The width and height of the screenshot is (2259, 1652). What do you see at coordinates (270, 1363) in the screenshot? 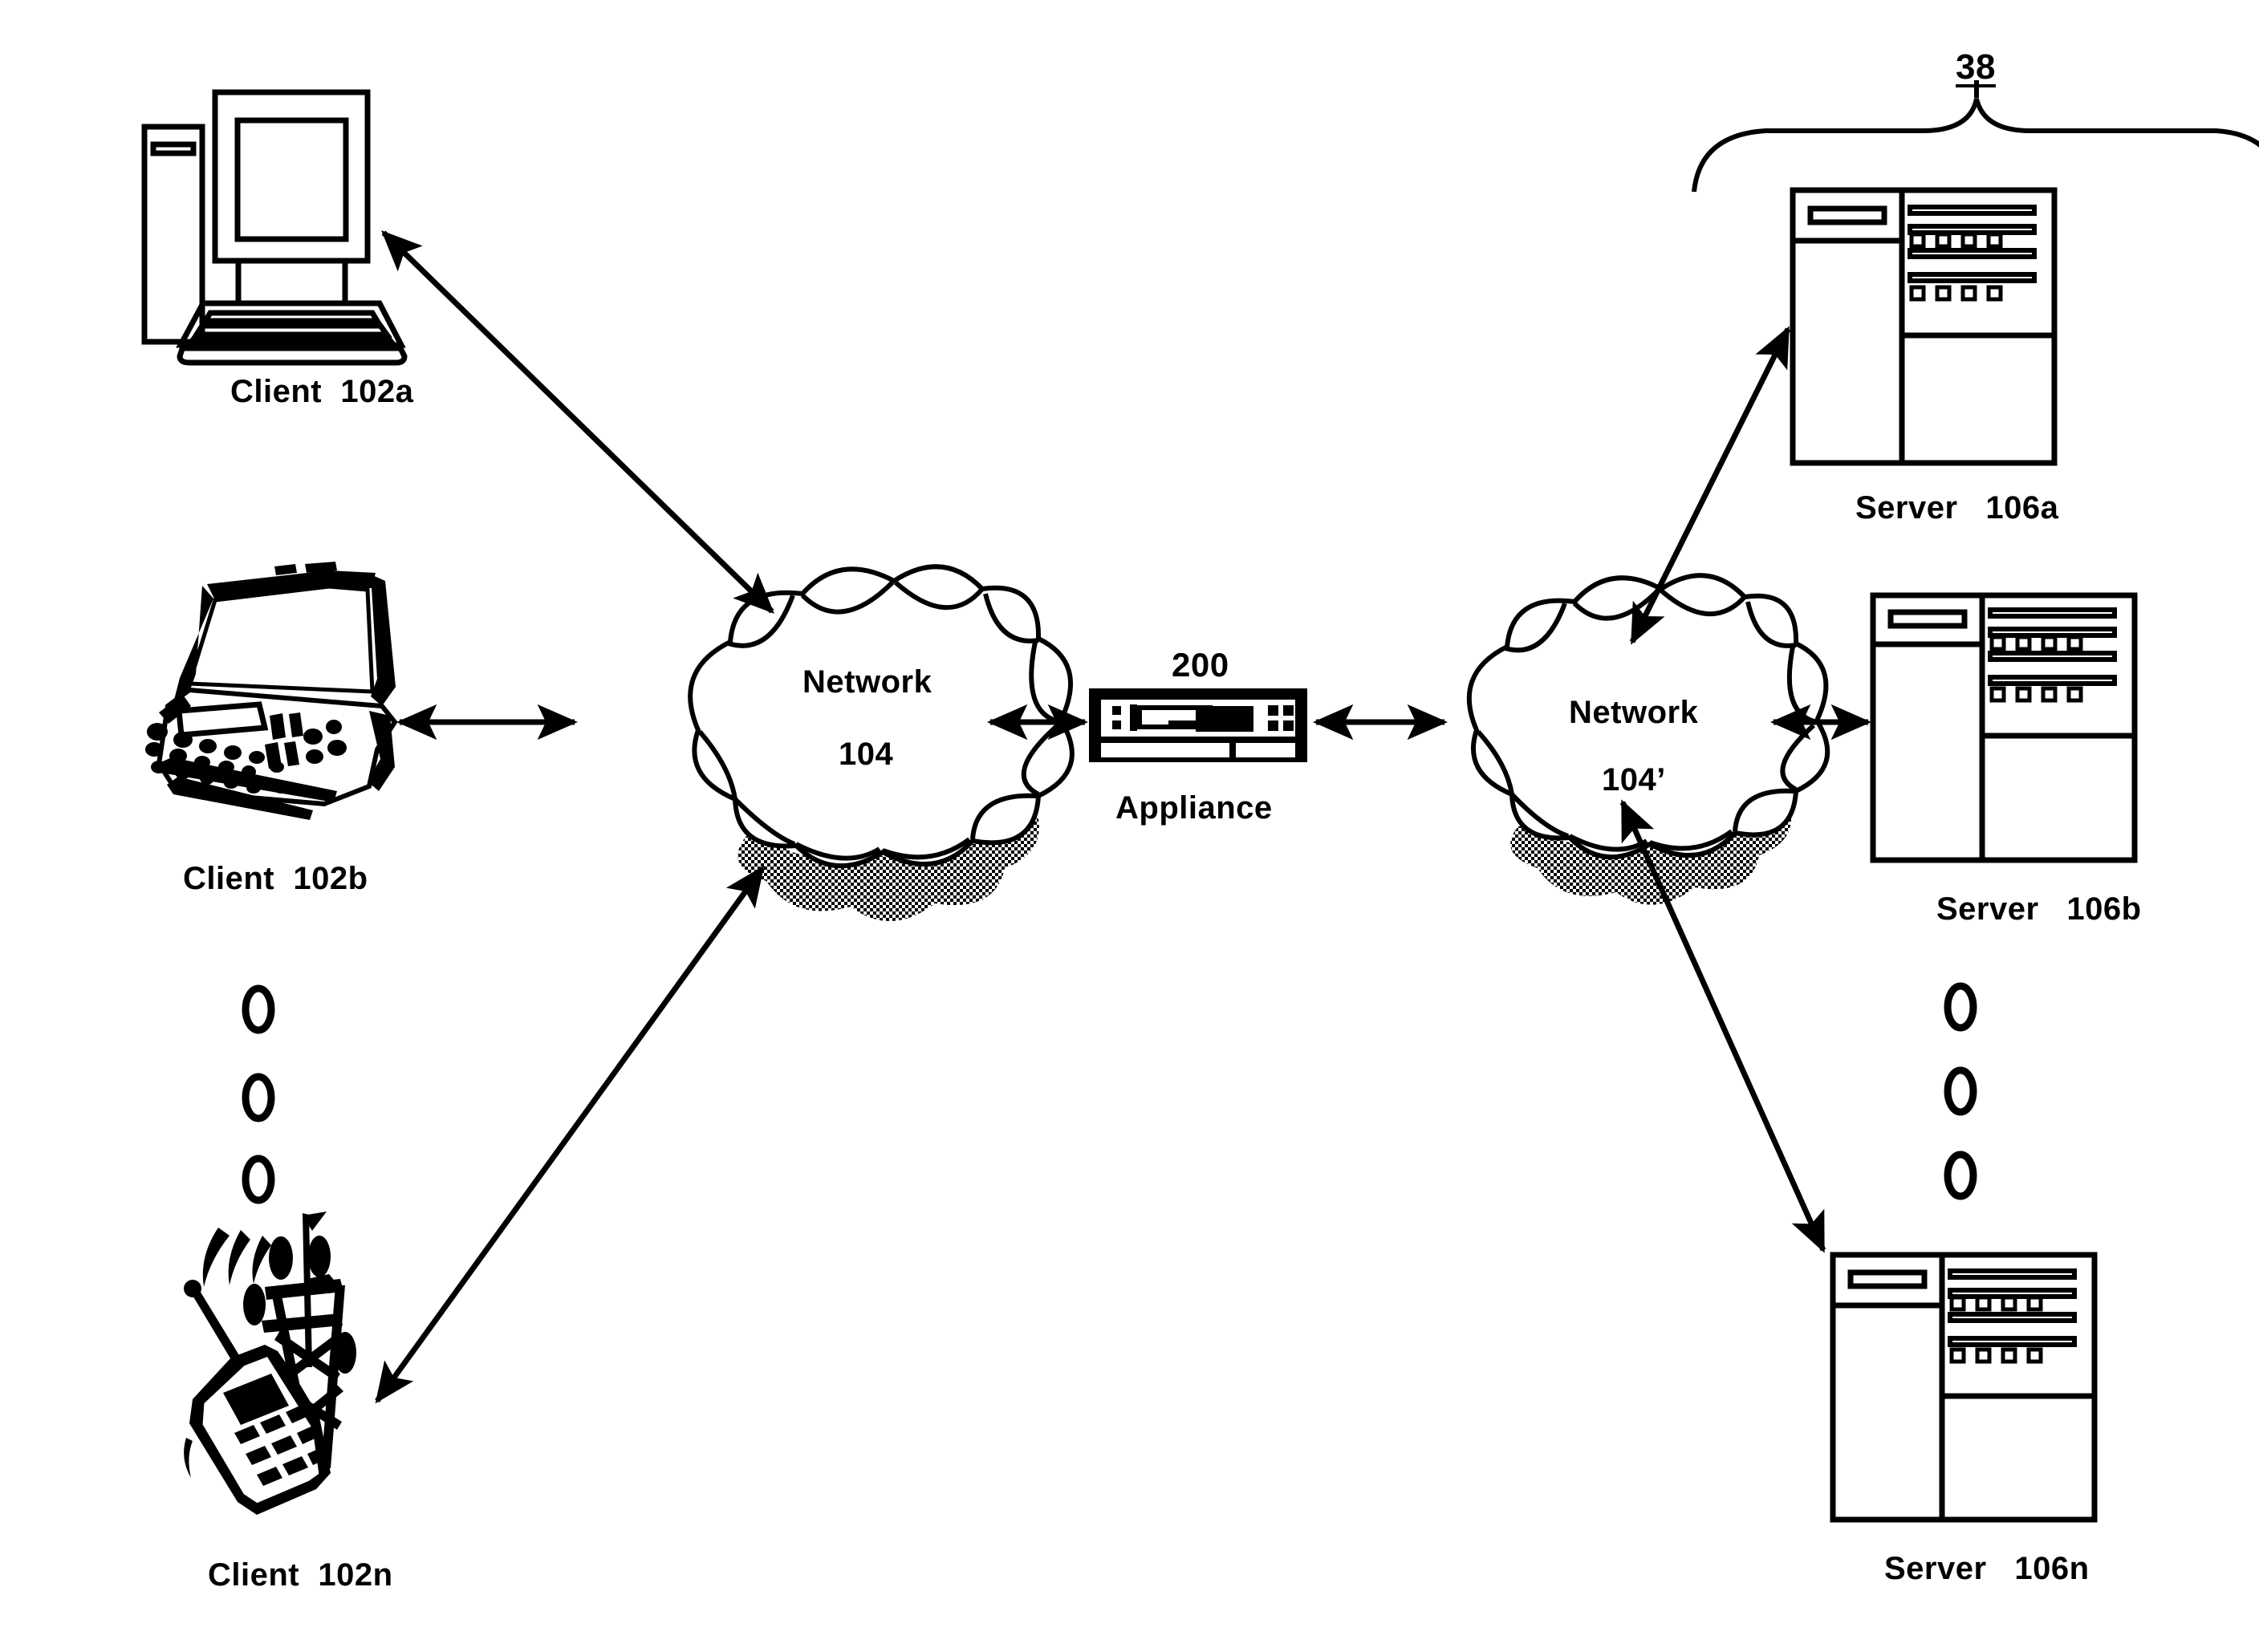
I see `mobile-phone-tower-icon` at bounding box center [270, 1363].